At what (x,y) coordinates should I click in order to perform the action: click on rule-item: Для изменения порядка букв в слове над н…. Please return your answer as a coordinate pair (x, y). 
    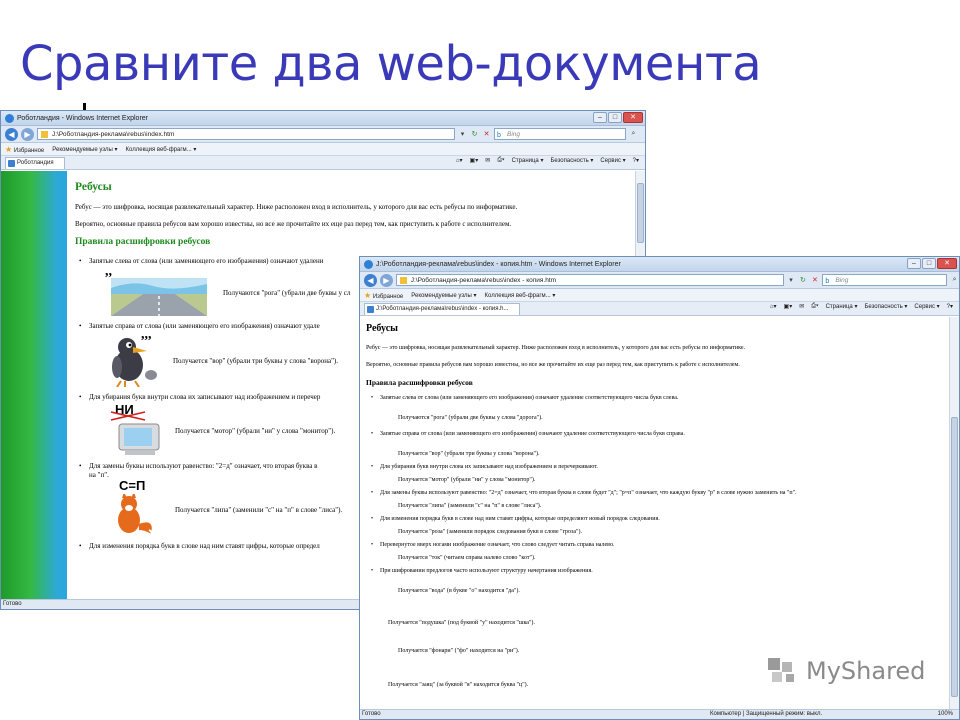
    Looking at the image, I should click on (654, 519).